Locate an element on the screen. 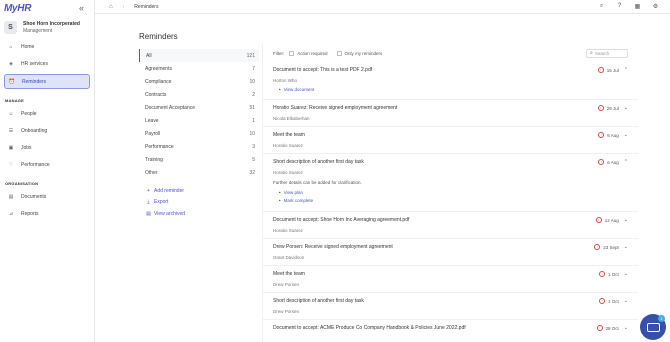  topbar: ⌂ › Reminders ⌕ ? ▦ ⚙ is located at coordinates (382, 7).